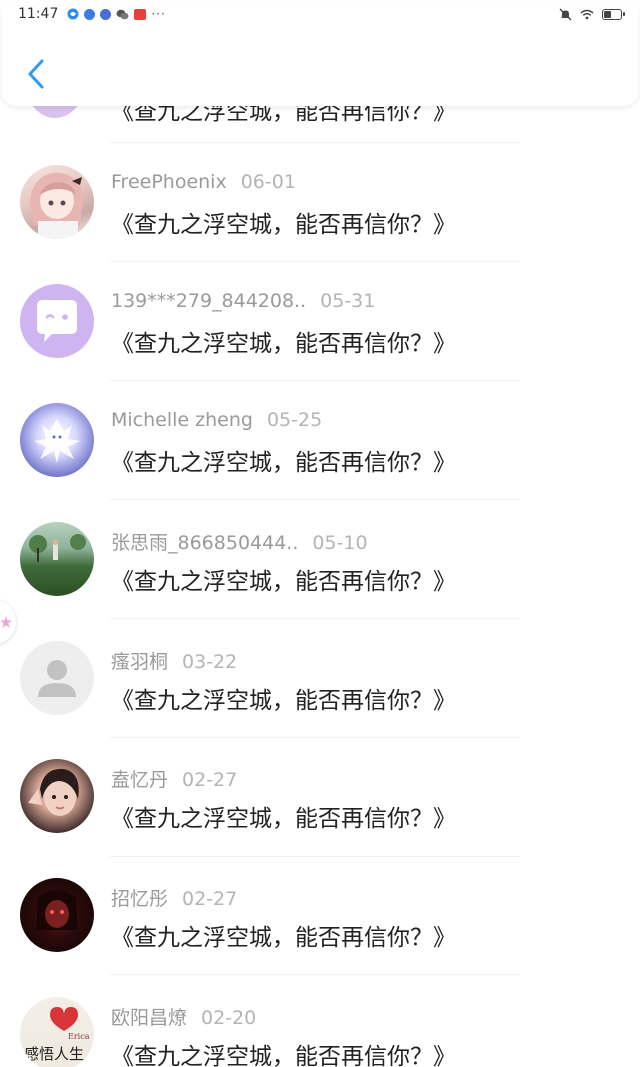  Describe the element at coordinates (54, 1054) in the screenshot. I see `heart-avatar-big-text: 感悟人生` at that location.